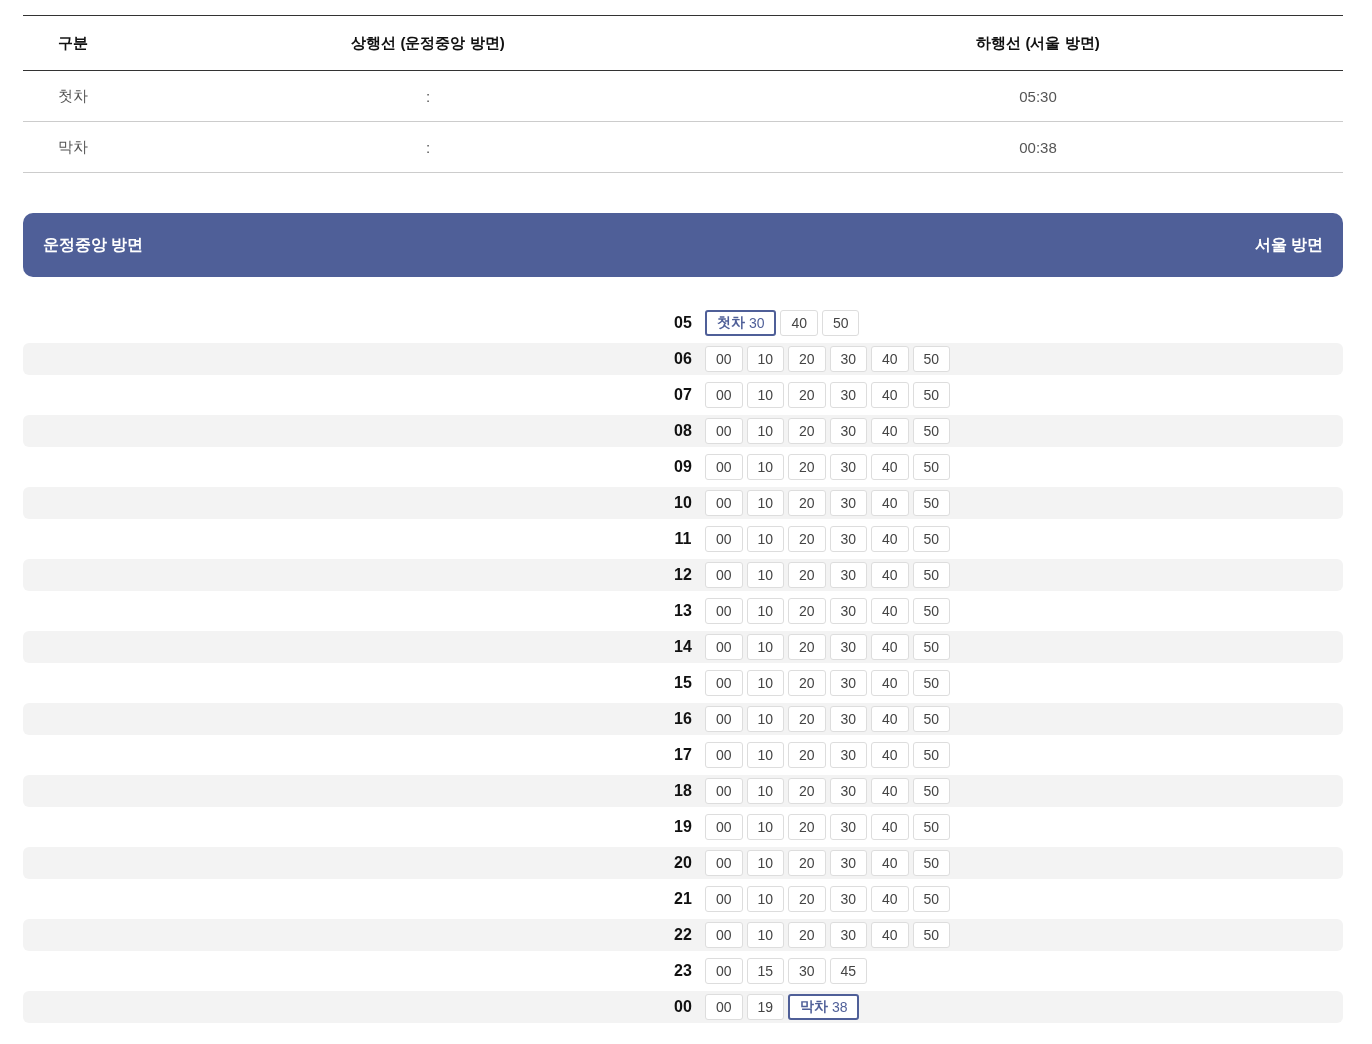  What do you see at coordinates (765, 971) in the screenshot?
I see `minute-chip: 15` at bounding box center [765, 971].